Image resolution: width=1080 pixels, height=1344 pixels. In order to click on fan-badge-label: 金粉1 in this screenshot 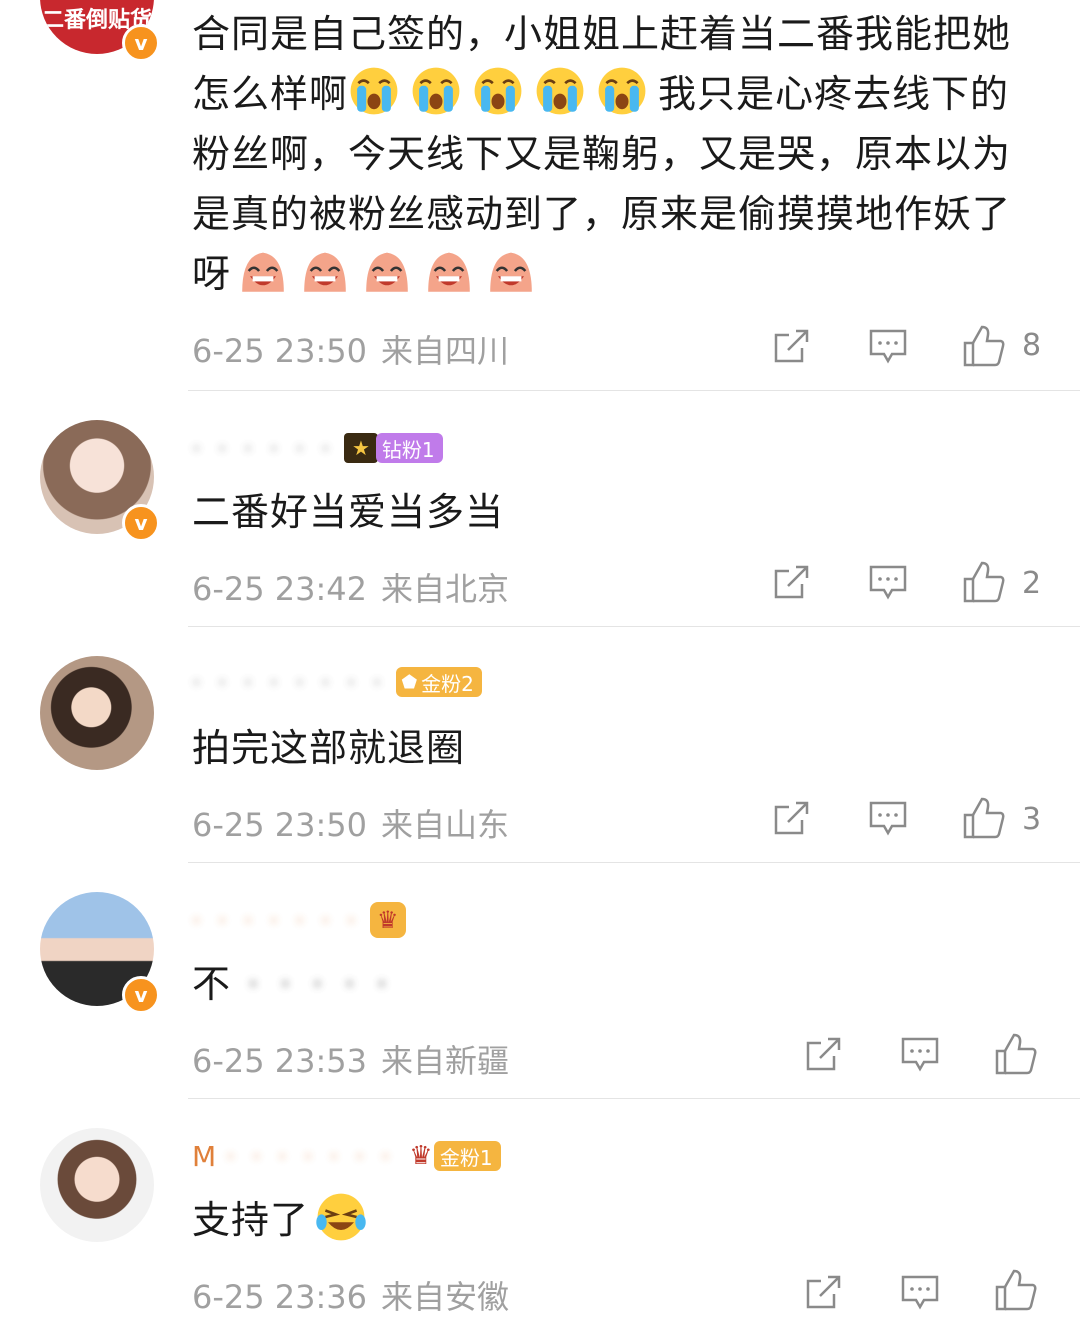, I will do `click(466, 1157)`.